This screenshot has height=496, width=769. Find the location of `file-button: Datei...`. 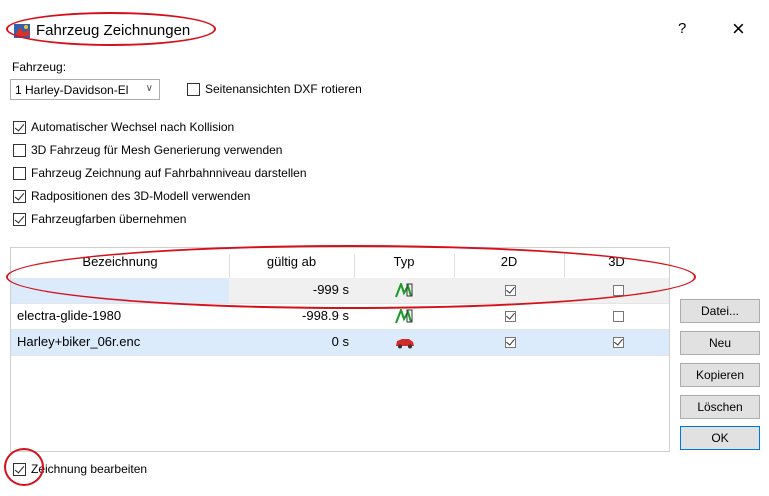

file-button: Datei... is located at coordinates (720, 311).